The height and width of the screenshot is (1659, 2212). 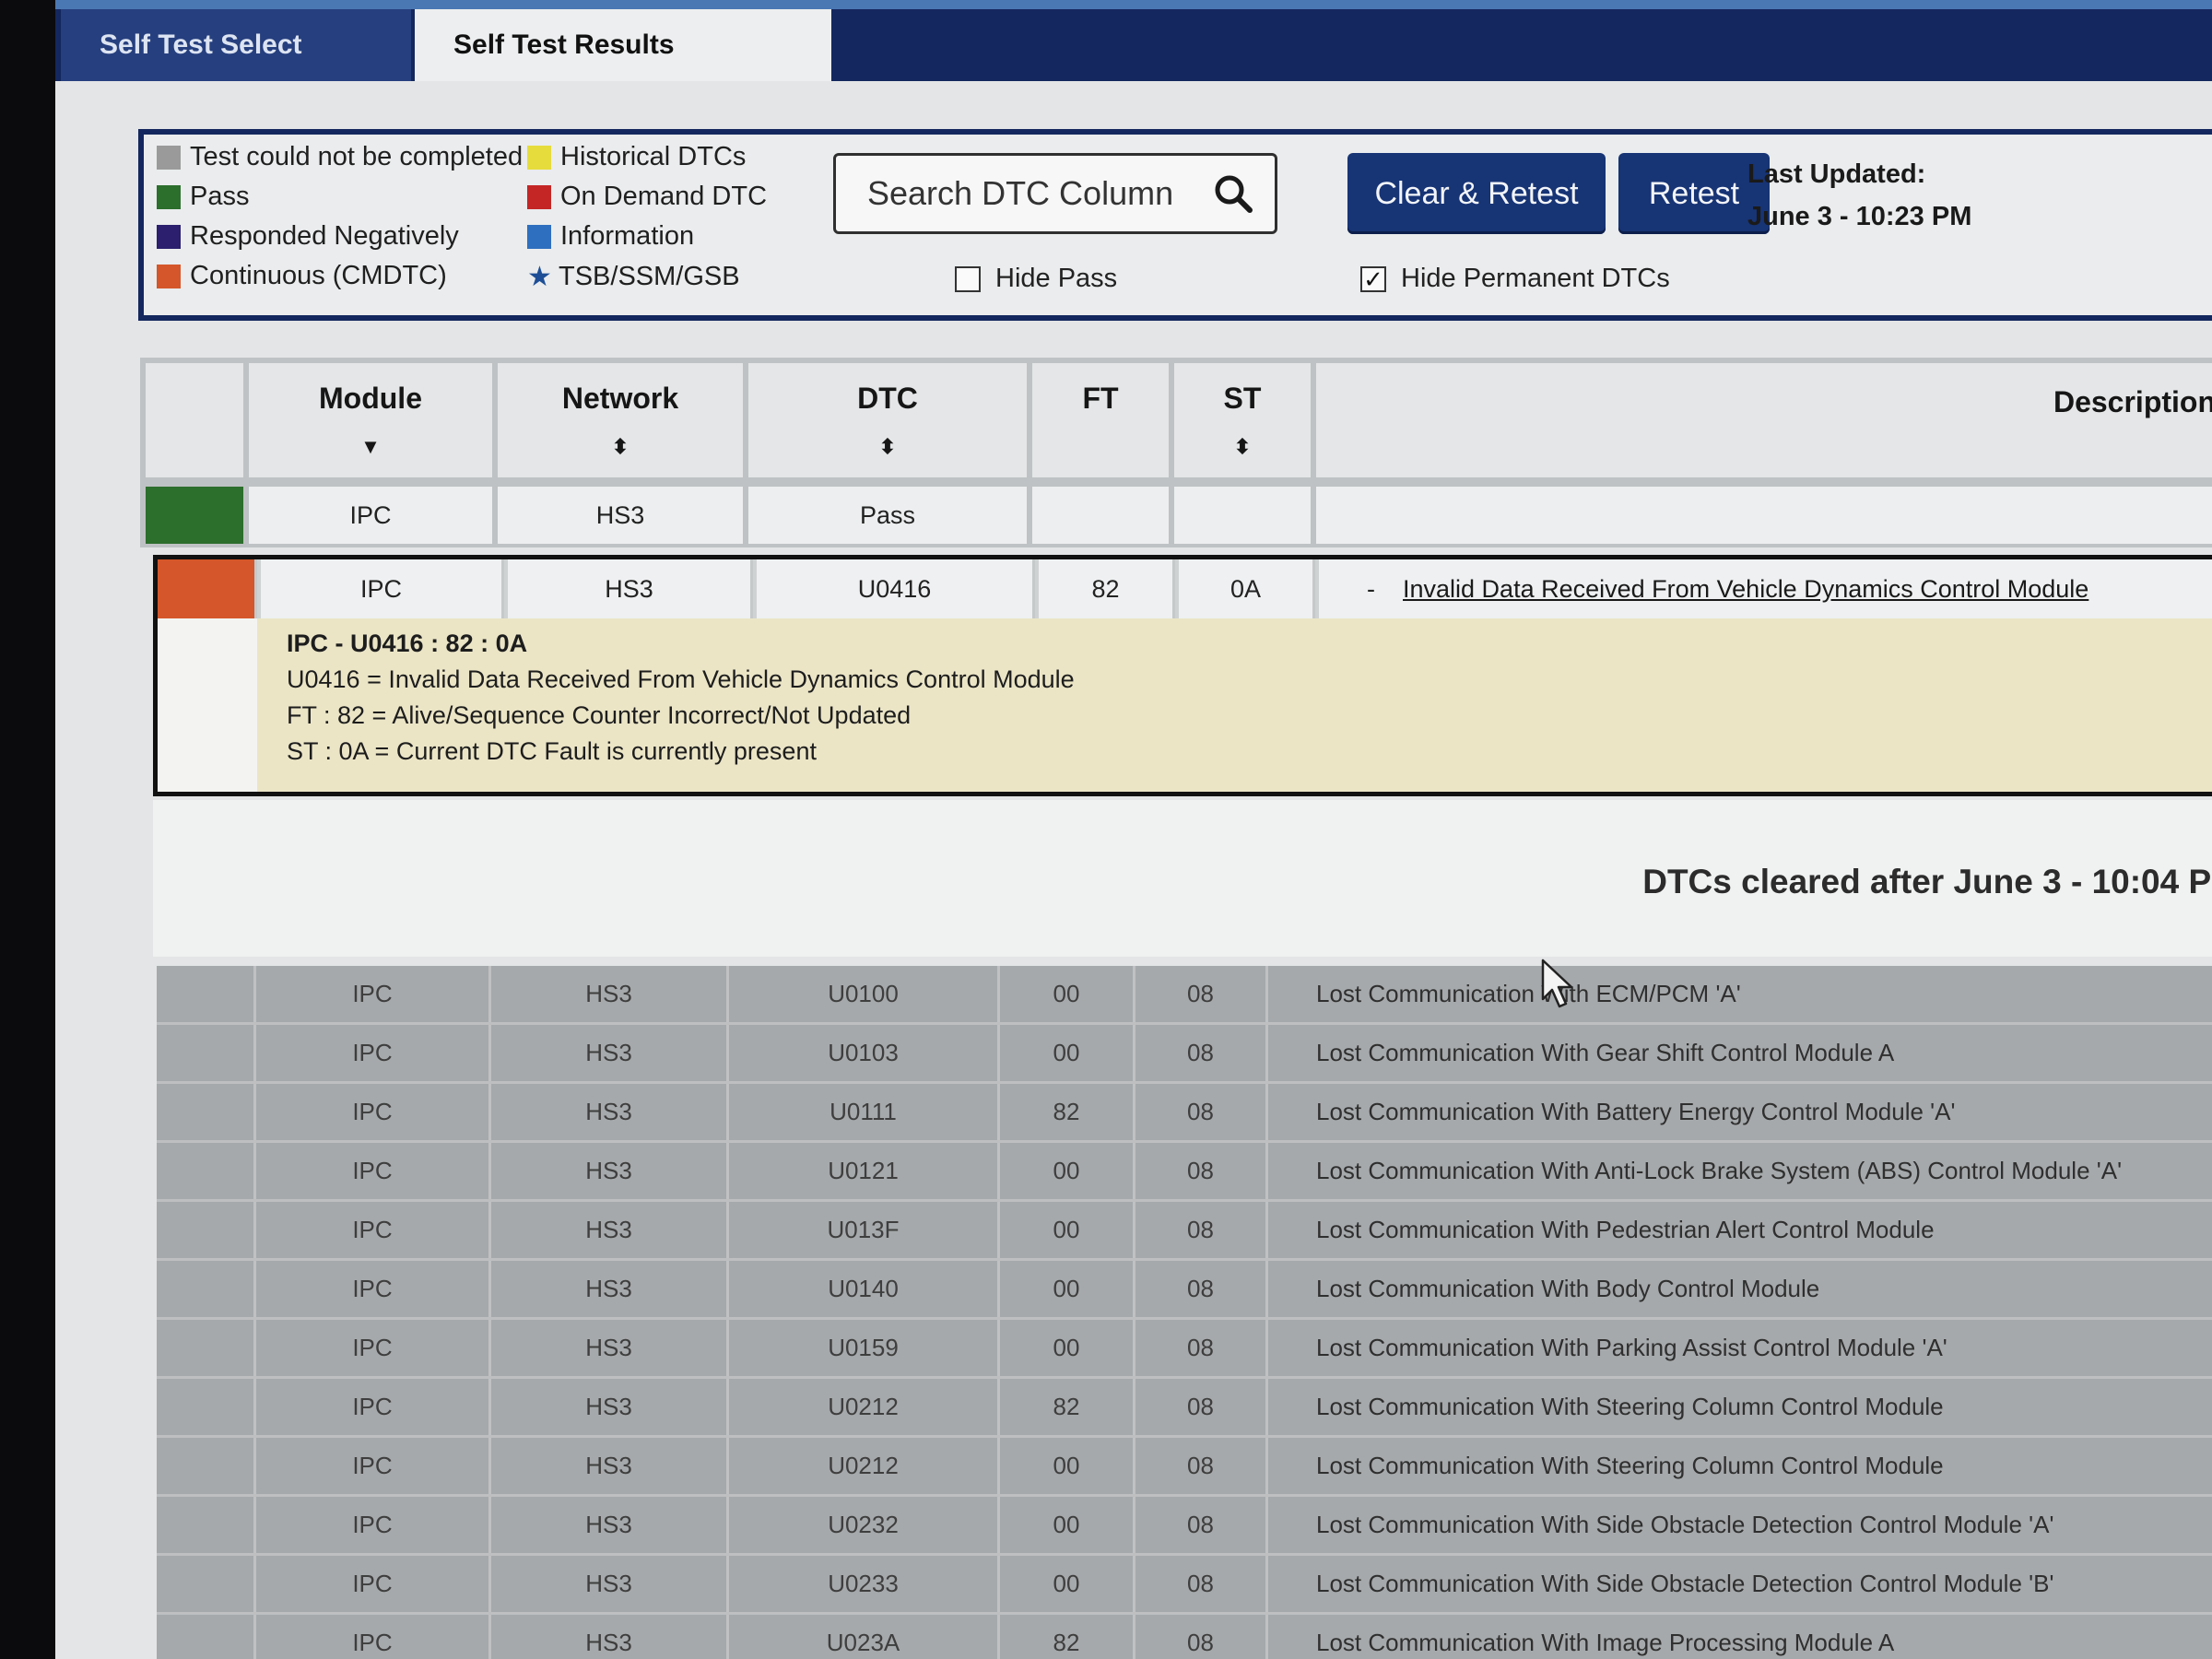 I want to click on hide-permanent-checkbox: ✓, so click(x=1373, y=278).